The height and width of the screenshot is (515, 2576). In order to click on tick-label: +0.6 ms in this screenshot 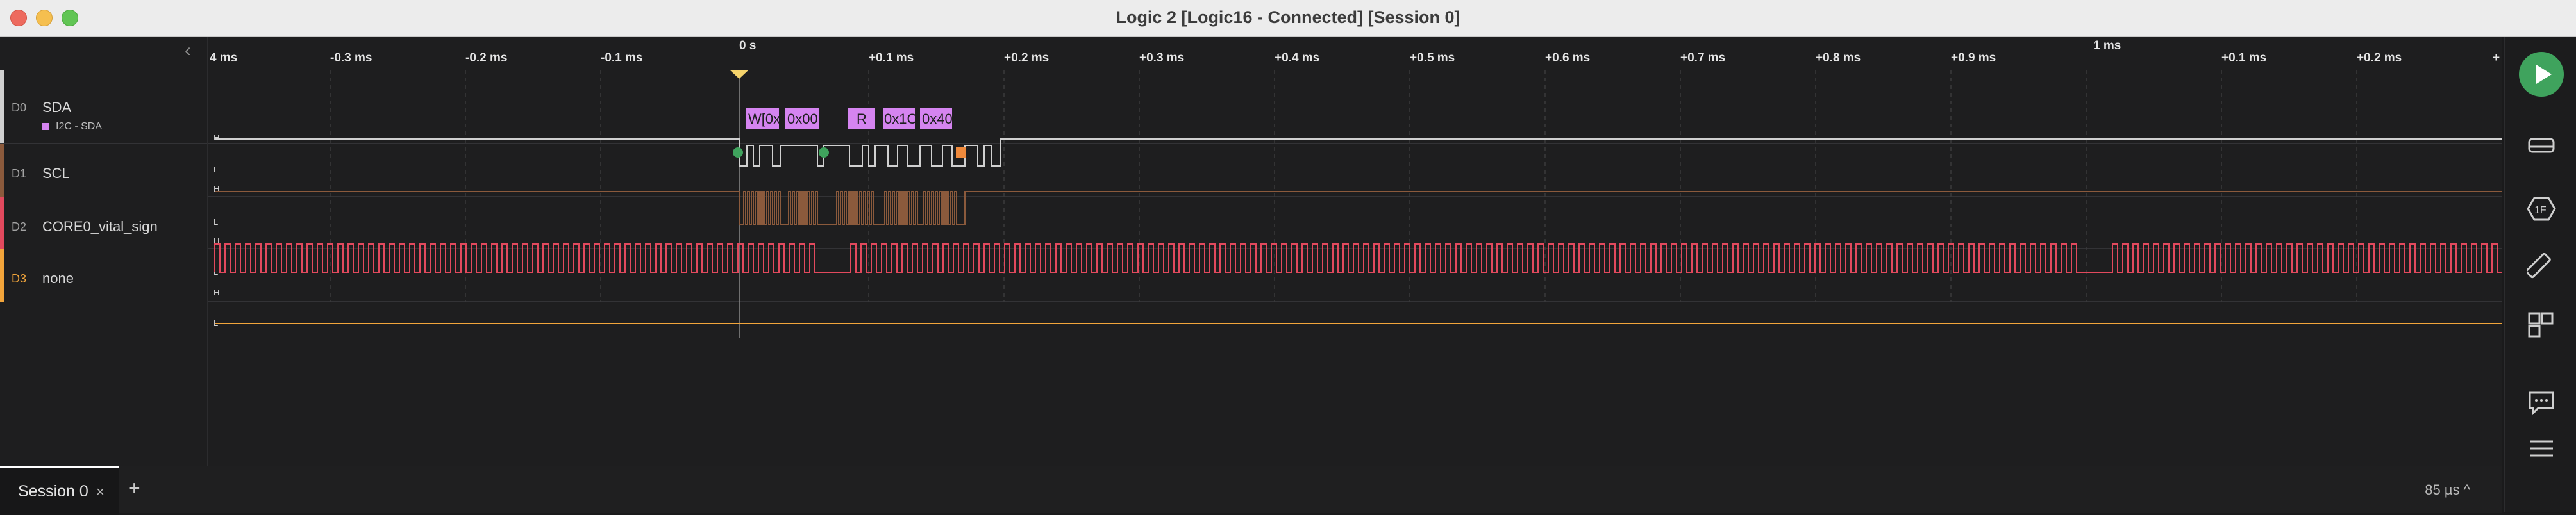, I will do `click(1568, 58)`.